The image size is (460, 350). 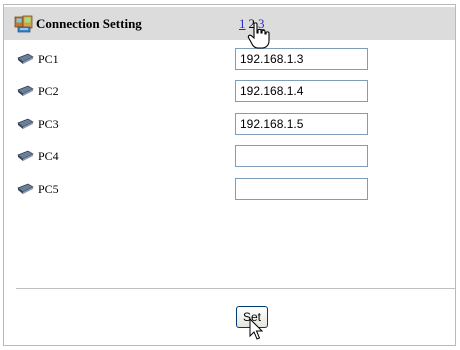 What do you see at coordinates (48, 124) in the screenshot?
I see `pc-label: PC3` at bounding box center [48, 124].